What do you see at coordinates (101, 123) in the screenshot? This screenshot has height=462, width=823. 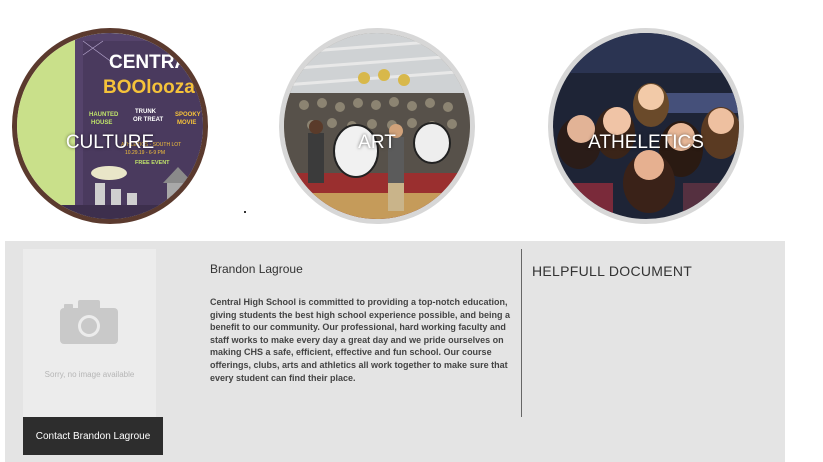 I see `svg-text: HOUSE` at bounding box center [101, 123].